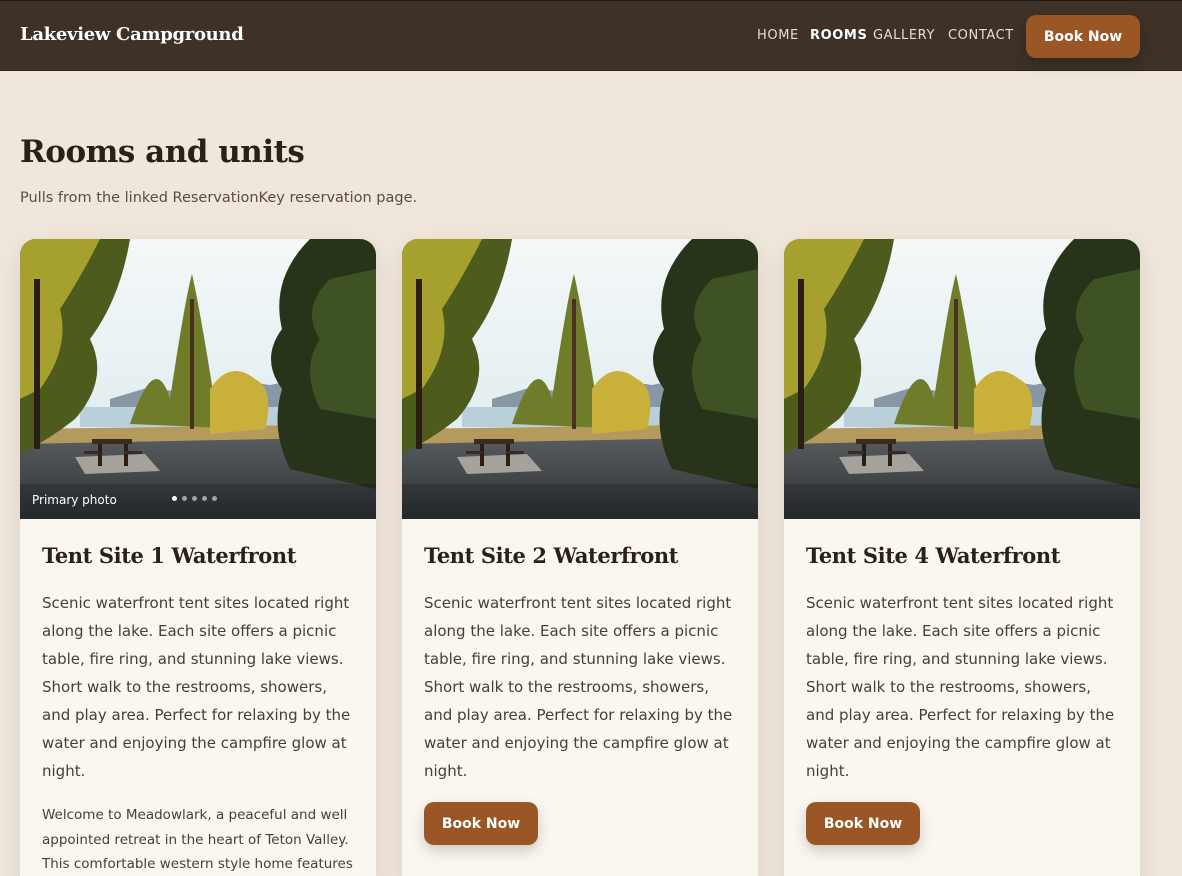 The width and height of the screenshot is (1182, 876). What do you see at coordinates (169, 555) in the screenshot?
I see `room-title: Tent Site 1 Waterfront` at bounding box center [169, 555].